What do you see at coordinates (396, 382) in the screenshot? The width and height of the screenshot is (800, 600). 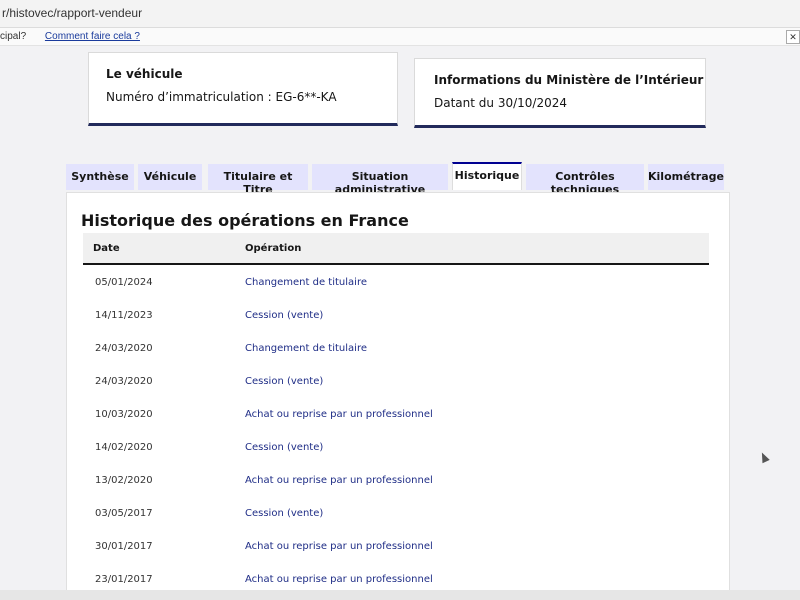 I see `table-row: 24/03/2020 Cession (vente)` at bounding box center [396, 382].